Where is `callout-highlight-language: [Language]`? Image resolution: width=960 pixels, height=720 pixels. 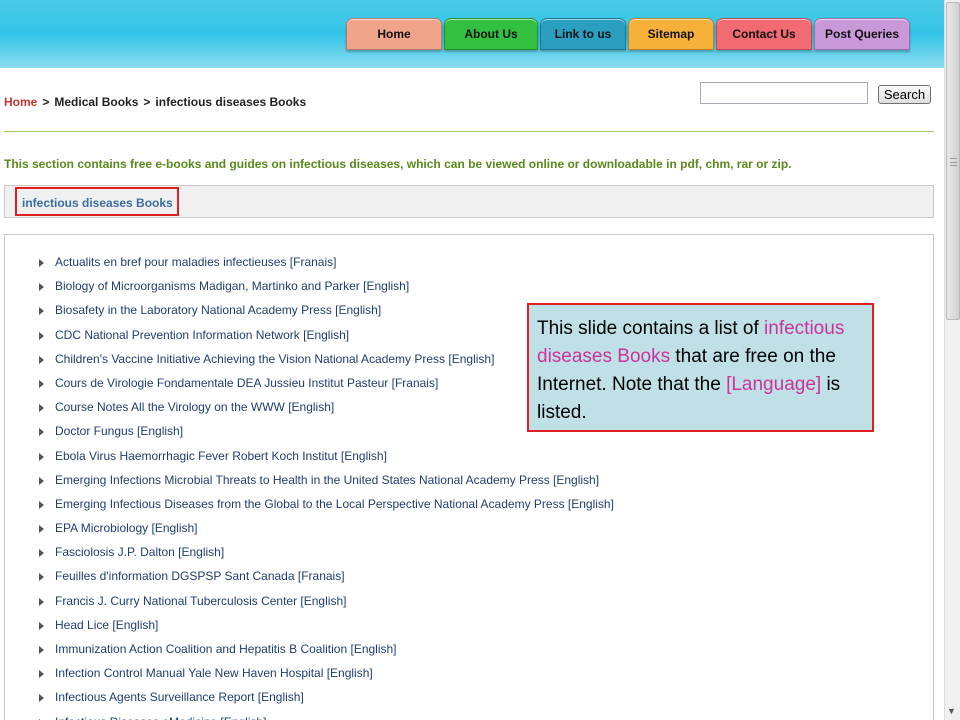 callout-highlight-language: [Language] is located at coordinates (774, 384).